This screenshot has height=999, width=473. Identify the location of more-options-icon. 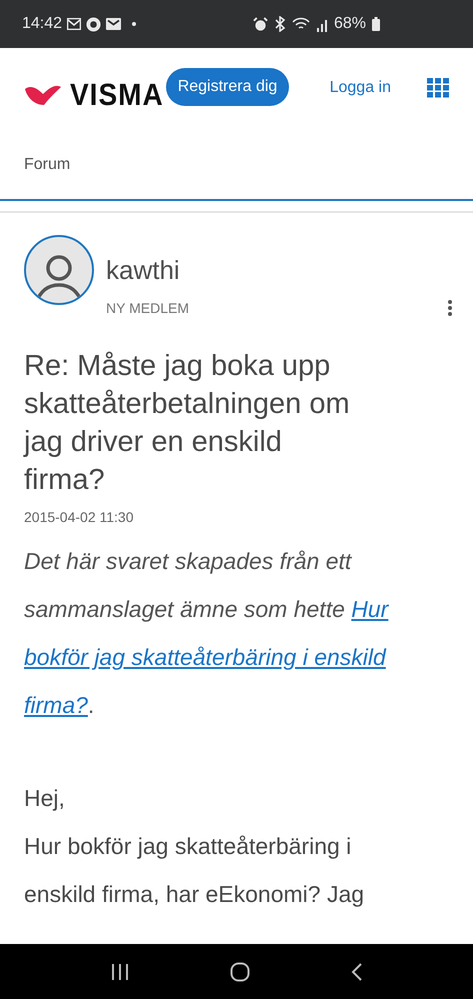
(450, 308).